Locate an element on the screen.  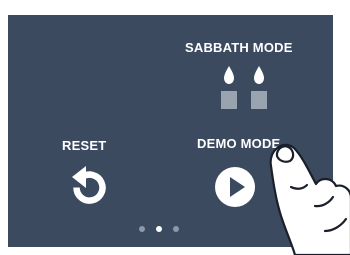
reset-arrow-icon is located at coordinates (89, 185).